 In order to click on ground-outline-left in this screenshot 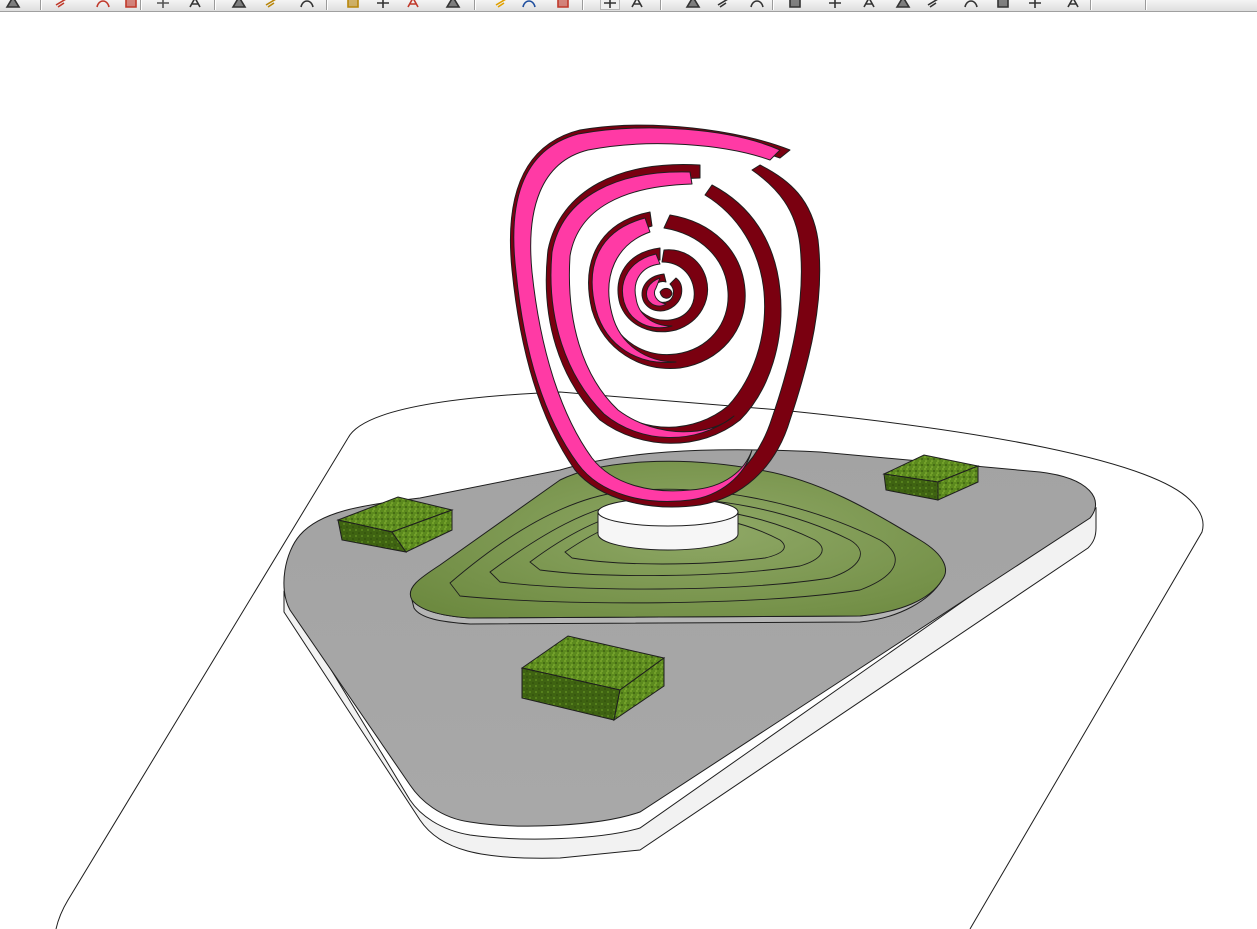, I will do `click(202, 683)`.